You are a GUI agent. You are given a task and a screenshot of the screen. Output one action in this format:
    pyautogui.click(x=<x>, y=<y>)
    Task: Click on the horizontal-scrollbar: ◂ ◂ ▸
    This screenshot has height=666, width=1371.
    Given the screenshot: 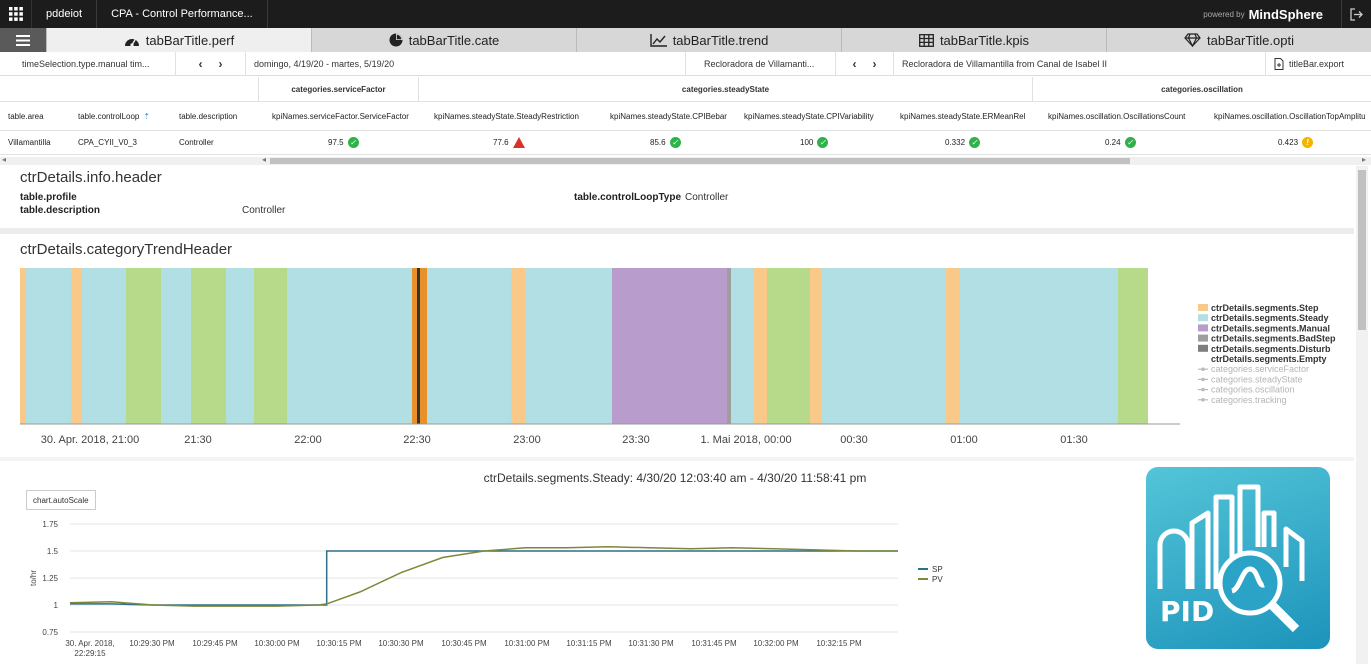 What is the action you would take?
    pyautogui.click(x=685, y=160)
    